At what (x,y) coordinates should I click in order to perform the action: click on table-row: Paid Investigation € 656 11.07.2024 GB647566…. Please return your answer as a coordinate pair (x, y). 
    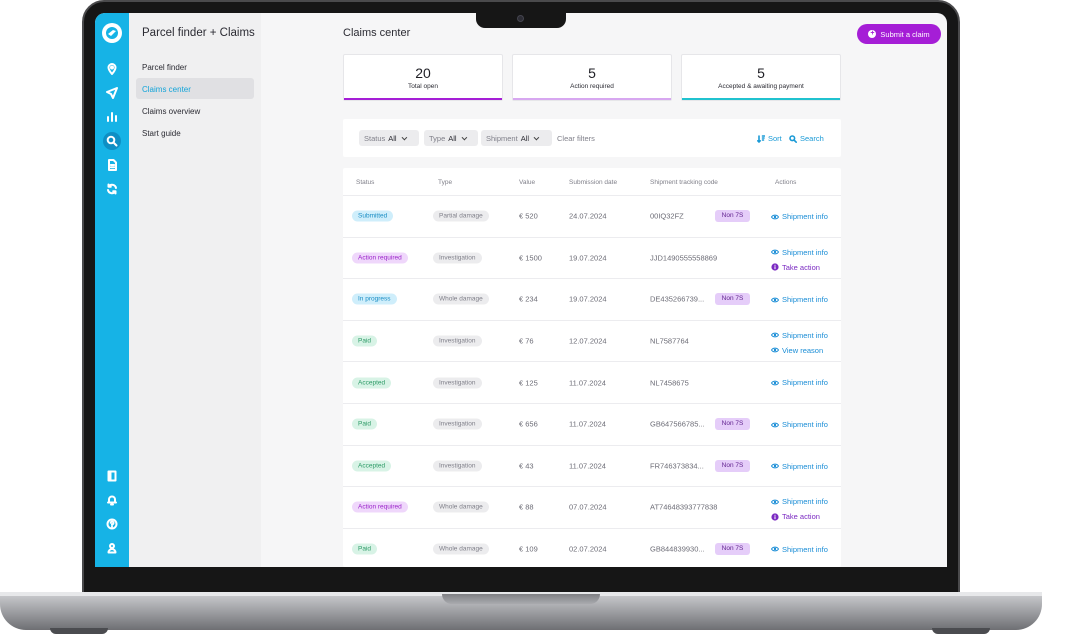
    Looking at the image, I should click on (592, 424).